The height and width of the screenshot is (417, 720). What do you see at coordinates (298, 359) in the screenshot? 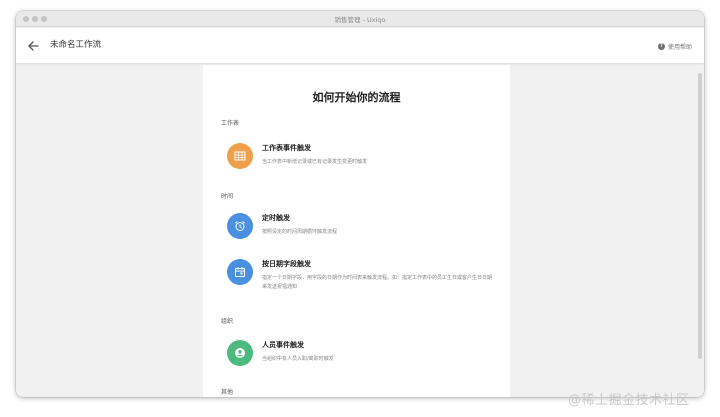
I see `option-description: 当组织中有人员入职/离职时触发` at bounding box center [298, 359].